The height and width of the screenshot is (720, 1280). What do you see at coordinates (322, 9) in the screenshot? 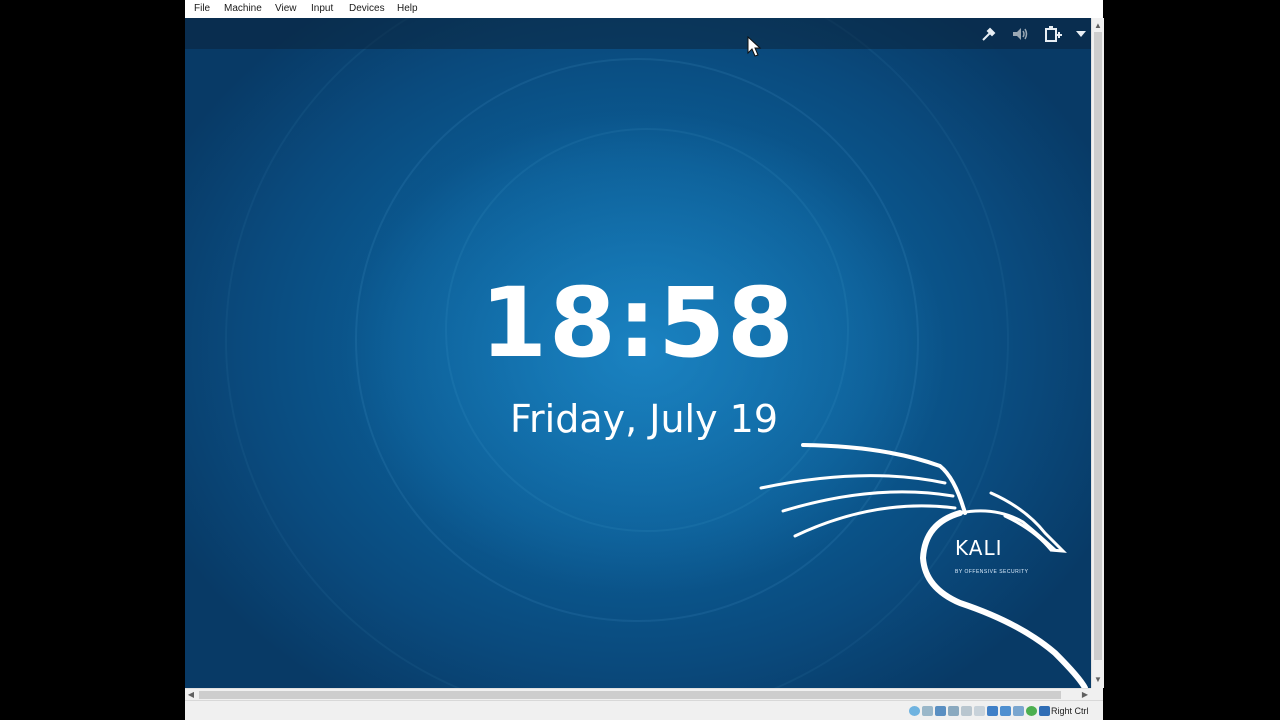
I see `menu-input: Input` at bounding box center [322, 9].